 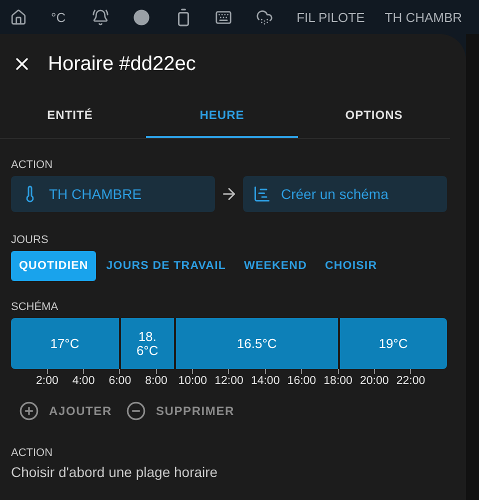 I want to click on day-option: WEEKEND, so click(x=275, y=266).